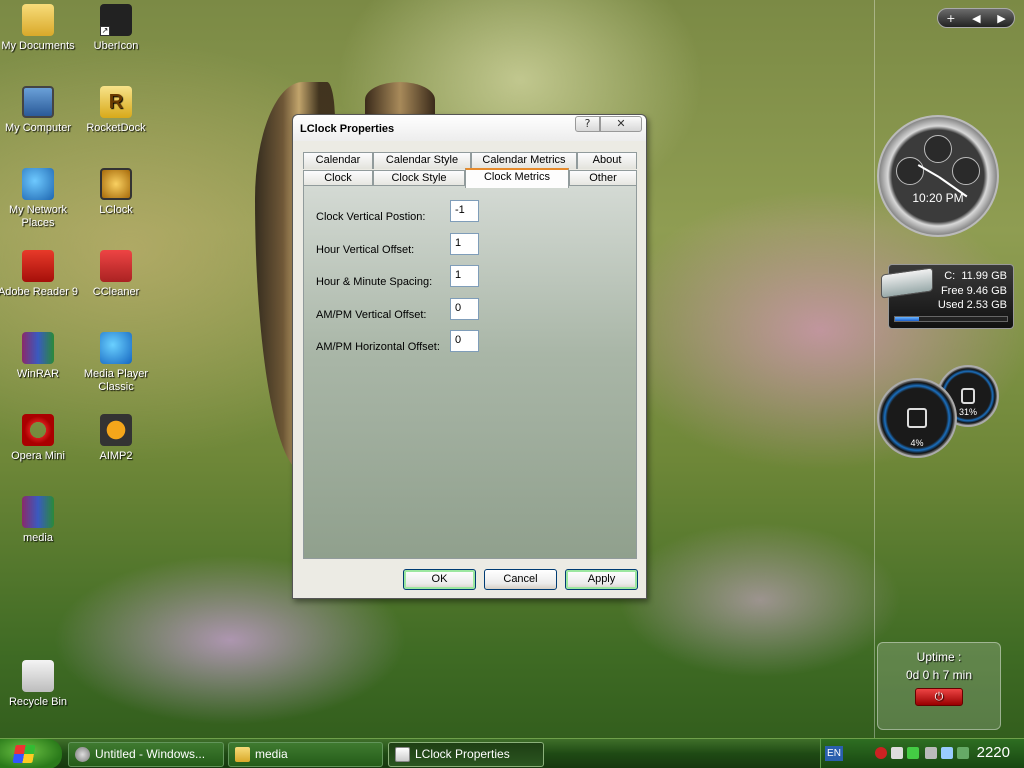  I want to click on desktop-icon-opera-mini: Opera Mini, so click(39, 438).